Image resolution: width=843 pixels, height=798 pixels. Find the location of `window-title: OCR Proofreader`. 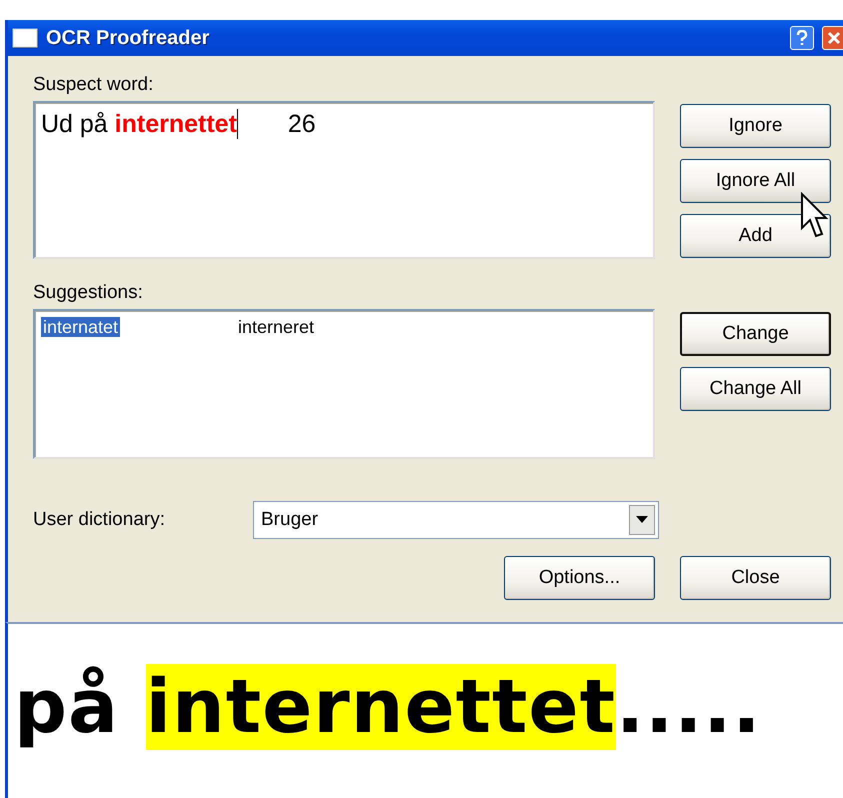

window-title: OCR Proofreader is located at coordinates (128, 38).